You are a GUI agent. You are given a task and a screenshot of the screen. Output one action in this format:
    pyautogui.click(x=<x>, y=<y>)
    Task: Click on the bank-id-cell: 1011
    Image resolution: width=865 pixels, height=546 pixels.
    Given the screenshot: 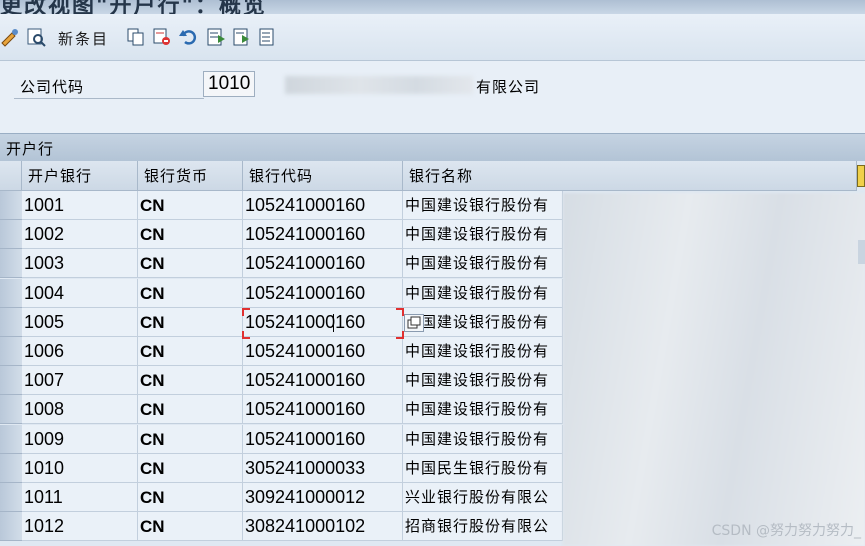 What is the action you would take?
    pyautogui.click(x=80, y=497)
    